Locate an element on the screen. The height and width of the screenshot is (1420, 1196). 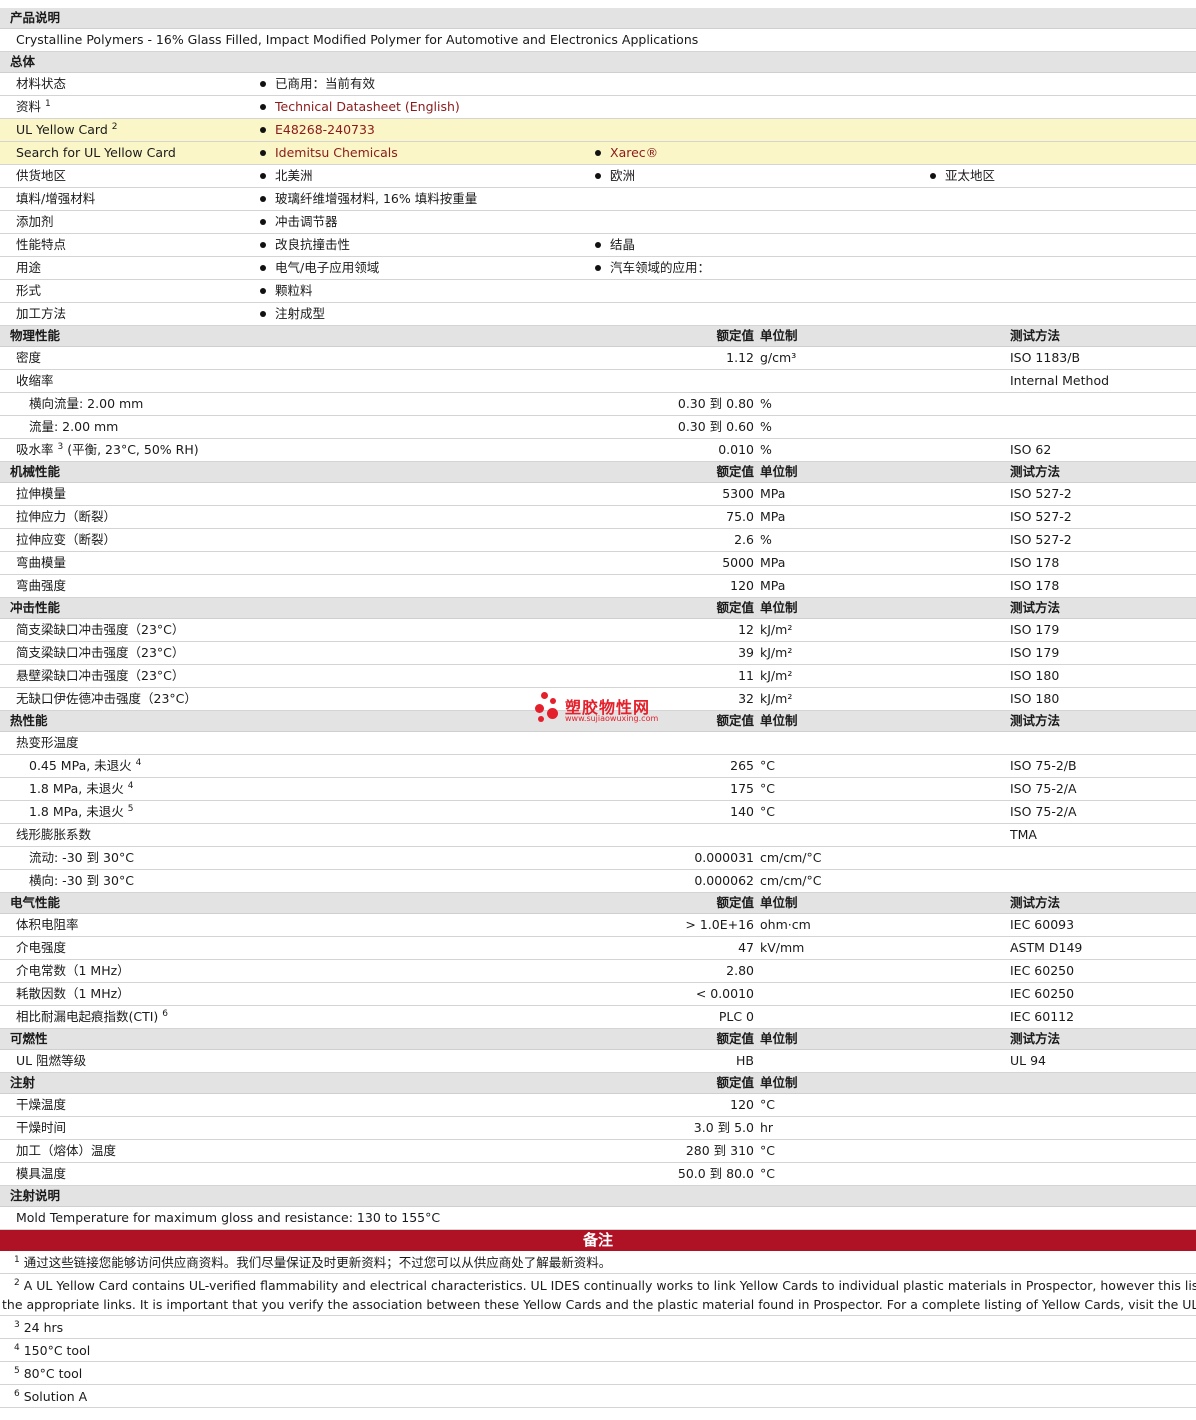
section-physical: 物理性能 额定值 单位制 测试方法 is located at coordinates (598, 336).